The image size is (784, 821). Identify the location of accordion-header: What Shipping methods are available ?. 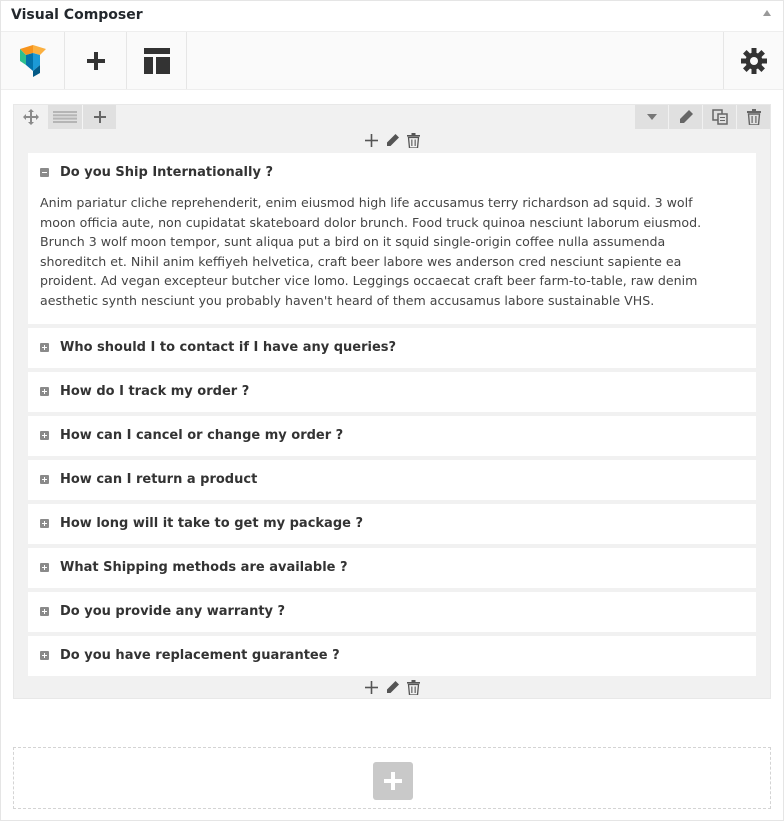
(392, 568).